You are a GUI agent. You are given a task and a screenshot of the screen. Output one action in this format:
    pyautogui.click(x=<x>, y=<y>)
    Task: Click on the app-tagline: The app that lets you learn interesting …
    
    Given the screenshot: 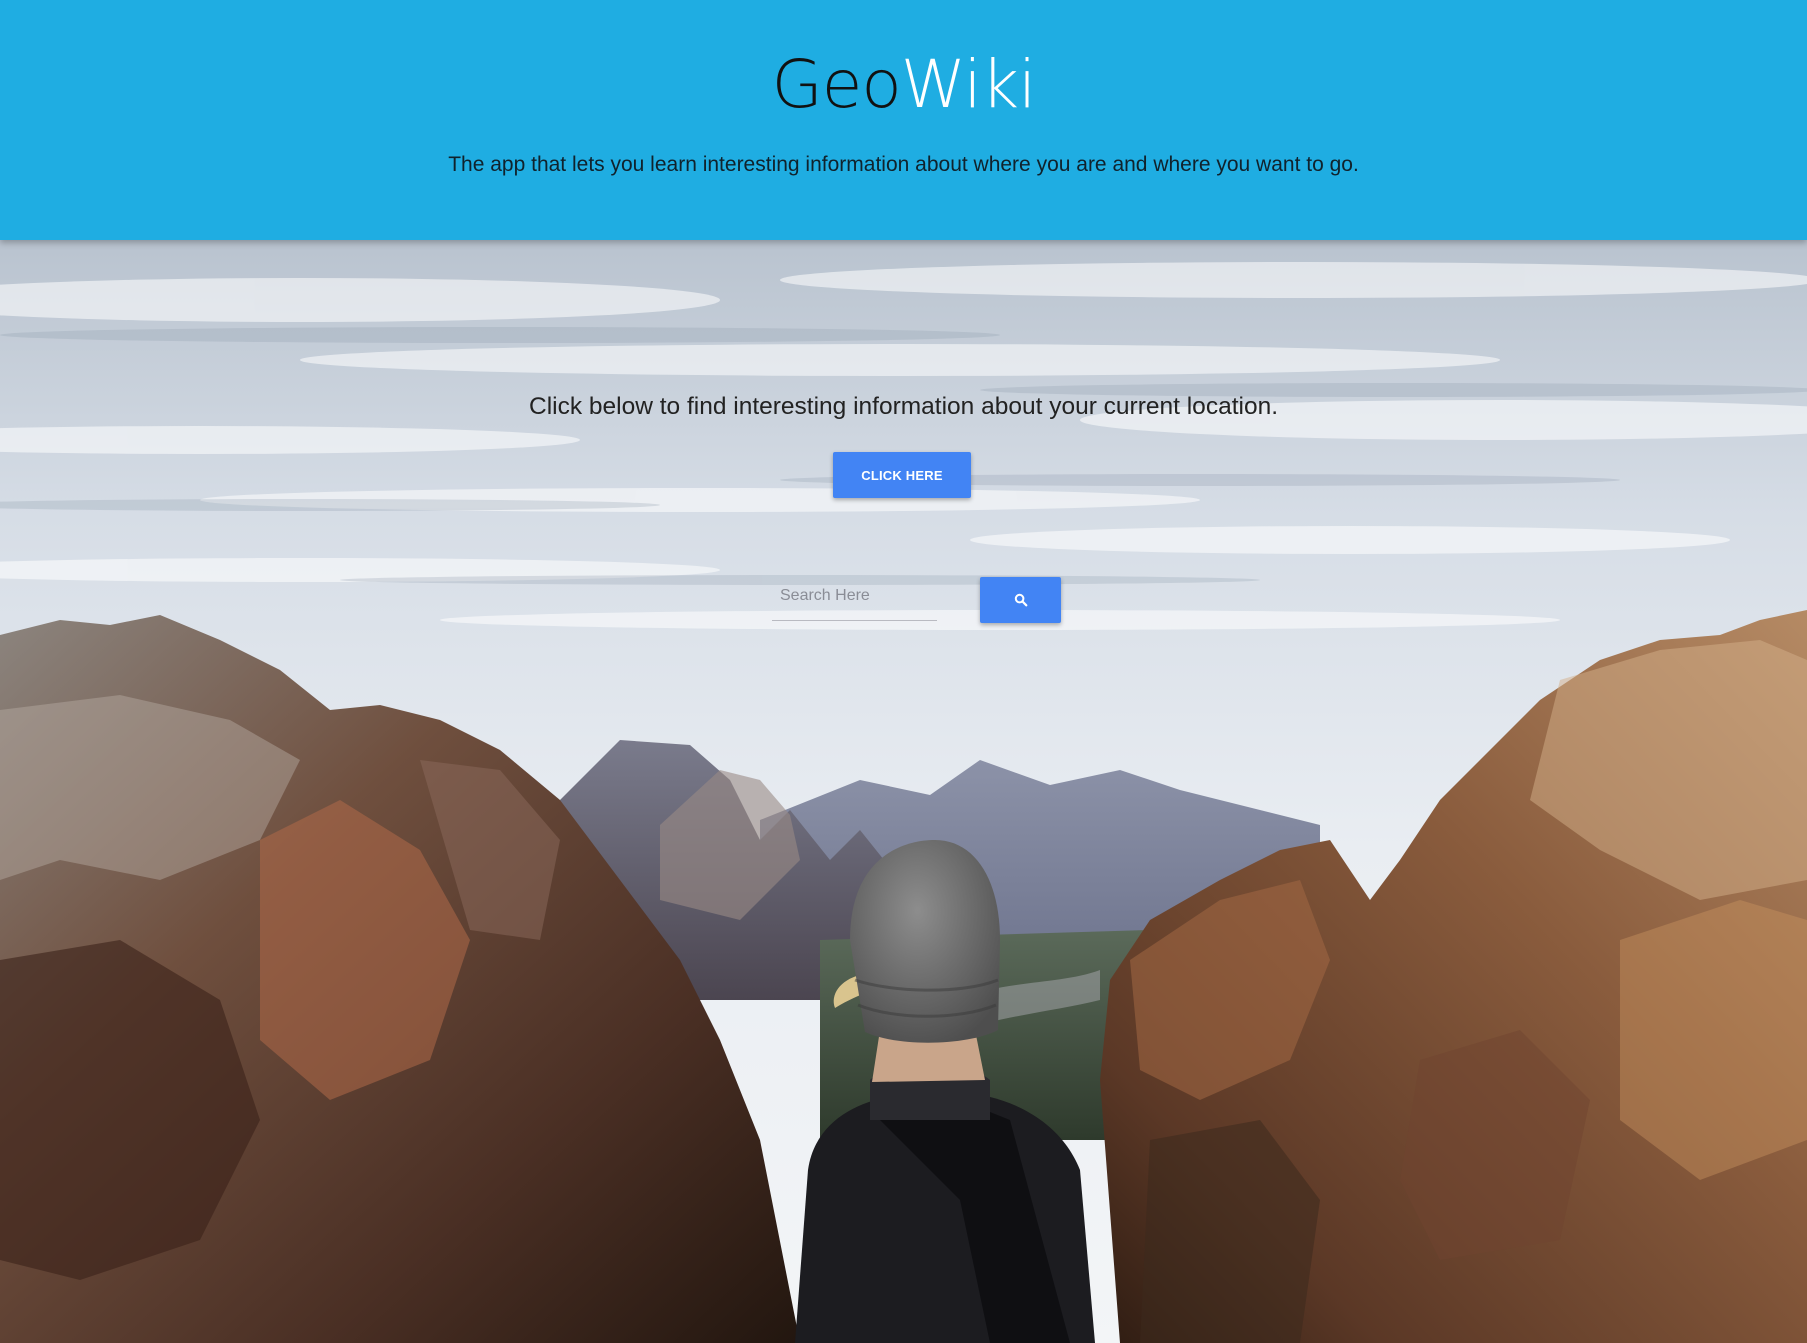 What is the action you would take?
    pyautogui.click(x=903, y=164)
    